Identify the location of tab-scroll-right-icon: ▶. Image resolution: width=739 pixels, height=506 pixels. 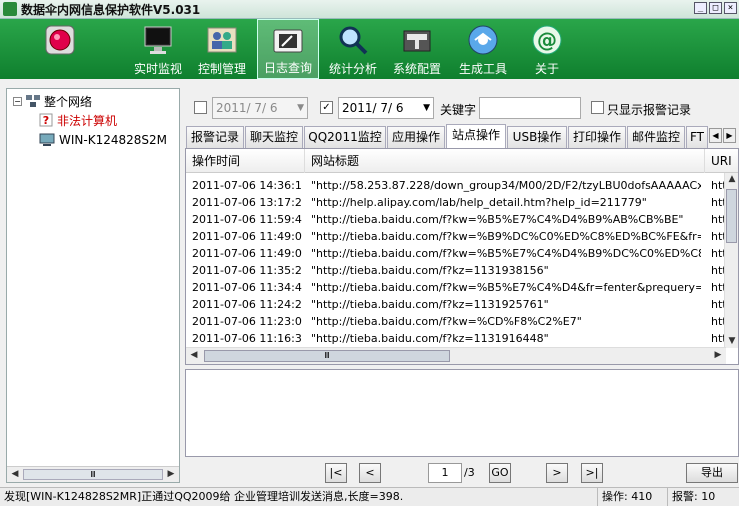
(729, 135).